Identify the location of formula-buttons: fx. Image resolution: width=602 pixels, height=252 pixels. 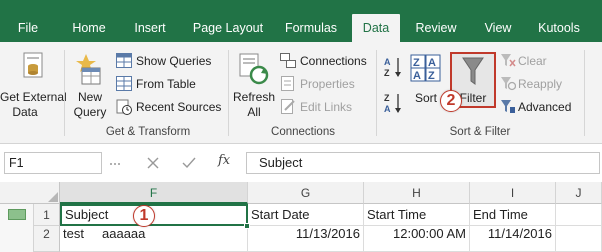
(187, 163).